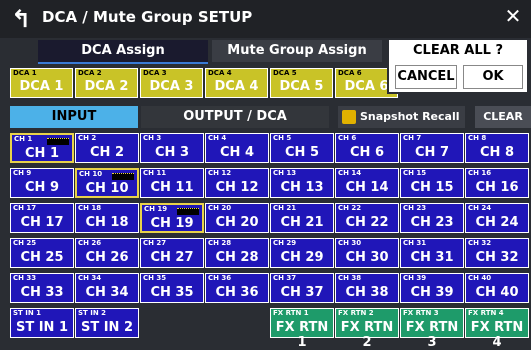  I want to click on channel-button-37: CH 37 CH 37, so click(302, 288).